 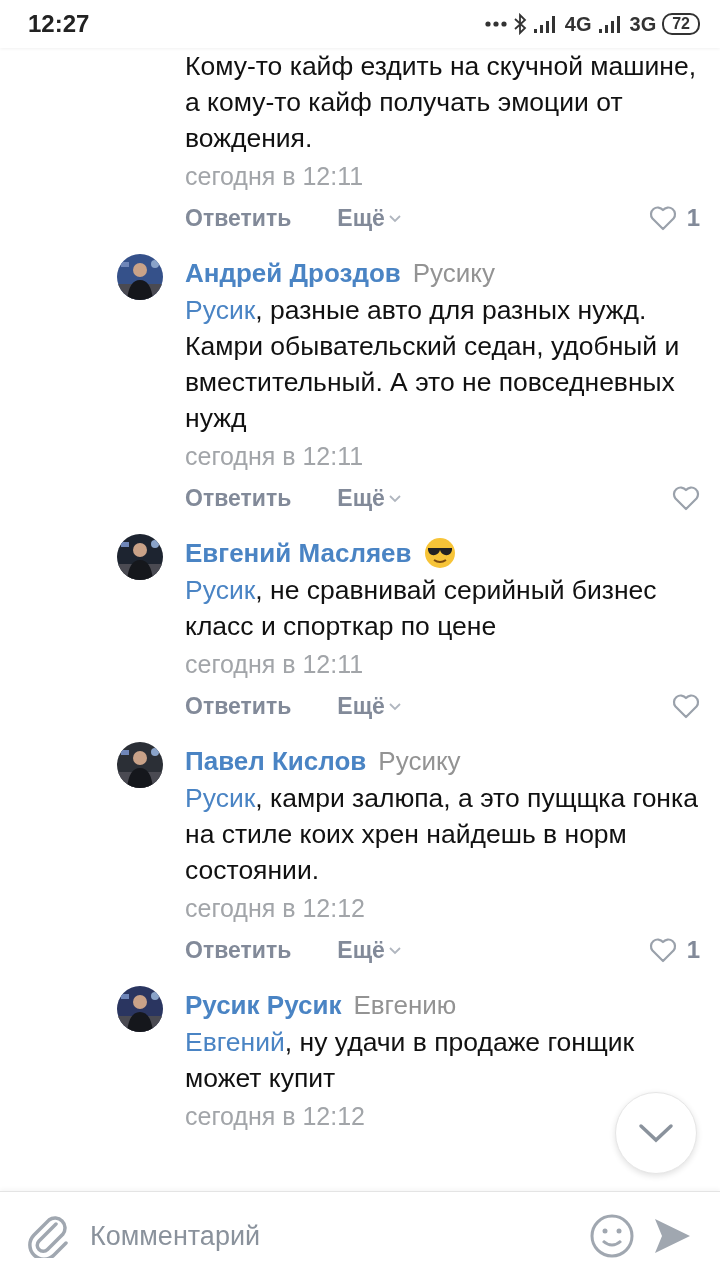 What do you see at coordinates (495, 24) in the screenshot?
I see `more-dots-icon` at bounding box center [495, 24].